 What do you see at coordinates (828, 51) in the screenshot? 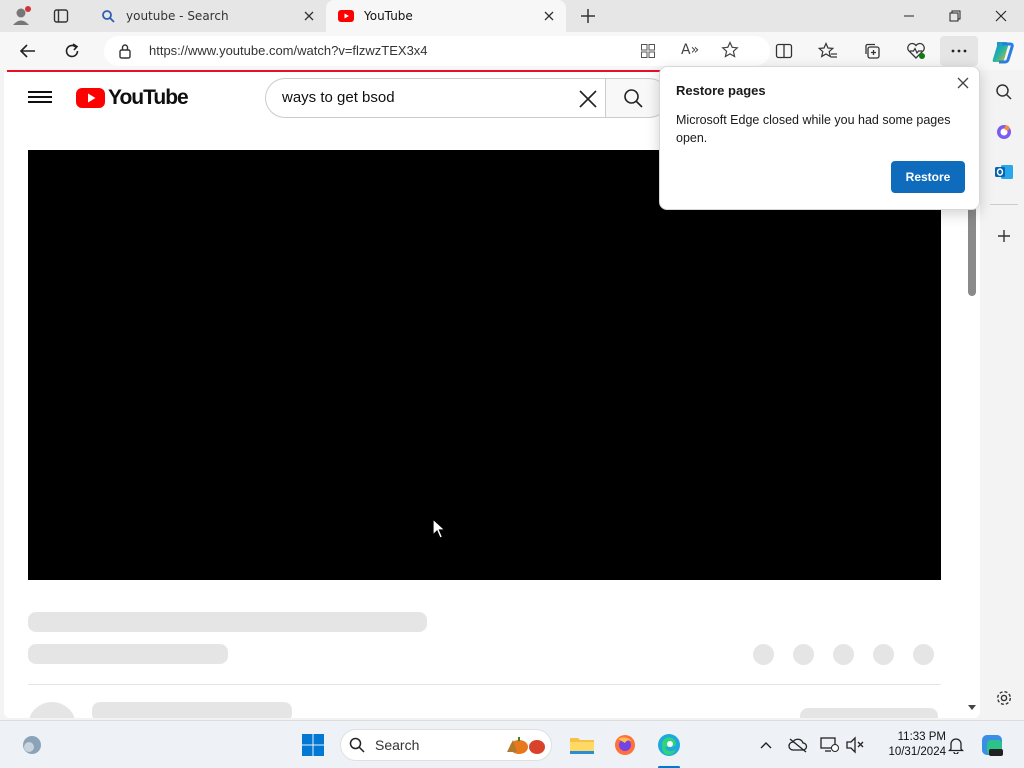
I see `favorites-icon` at bounding box center [828, 51].